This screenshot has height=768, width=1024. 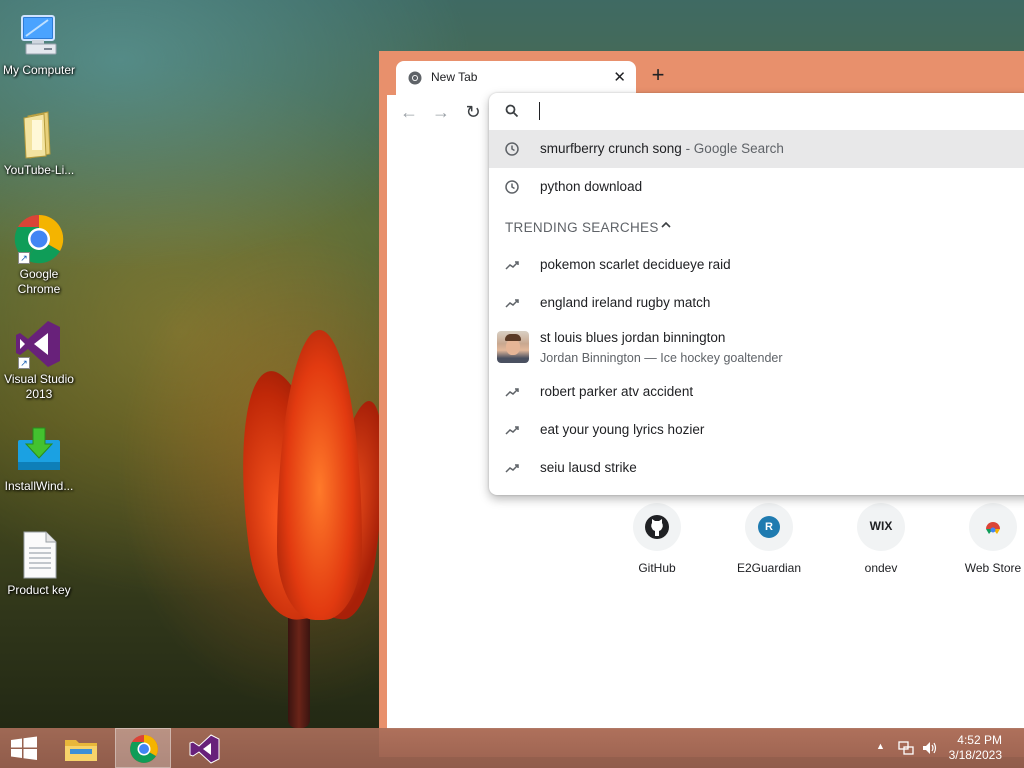 I want to click on tab-title: New Tab, so click(x=454, y=77).